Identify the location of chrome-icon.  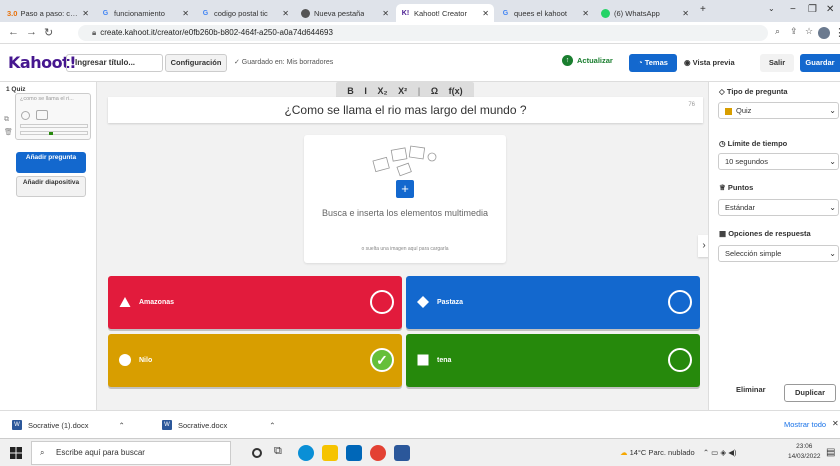
(378, 453).